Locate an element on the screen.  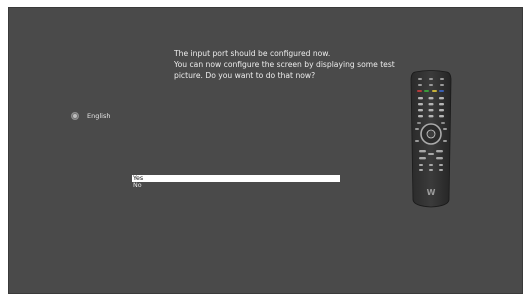
option-yes: Yes is located at coordinates (236, 178).